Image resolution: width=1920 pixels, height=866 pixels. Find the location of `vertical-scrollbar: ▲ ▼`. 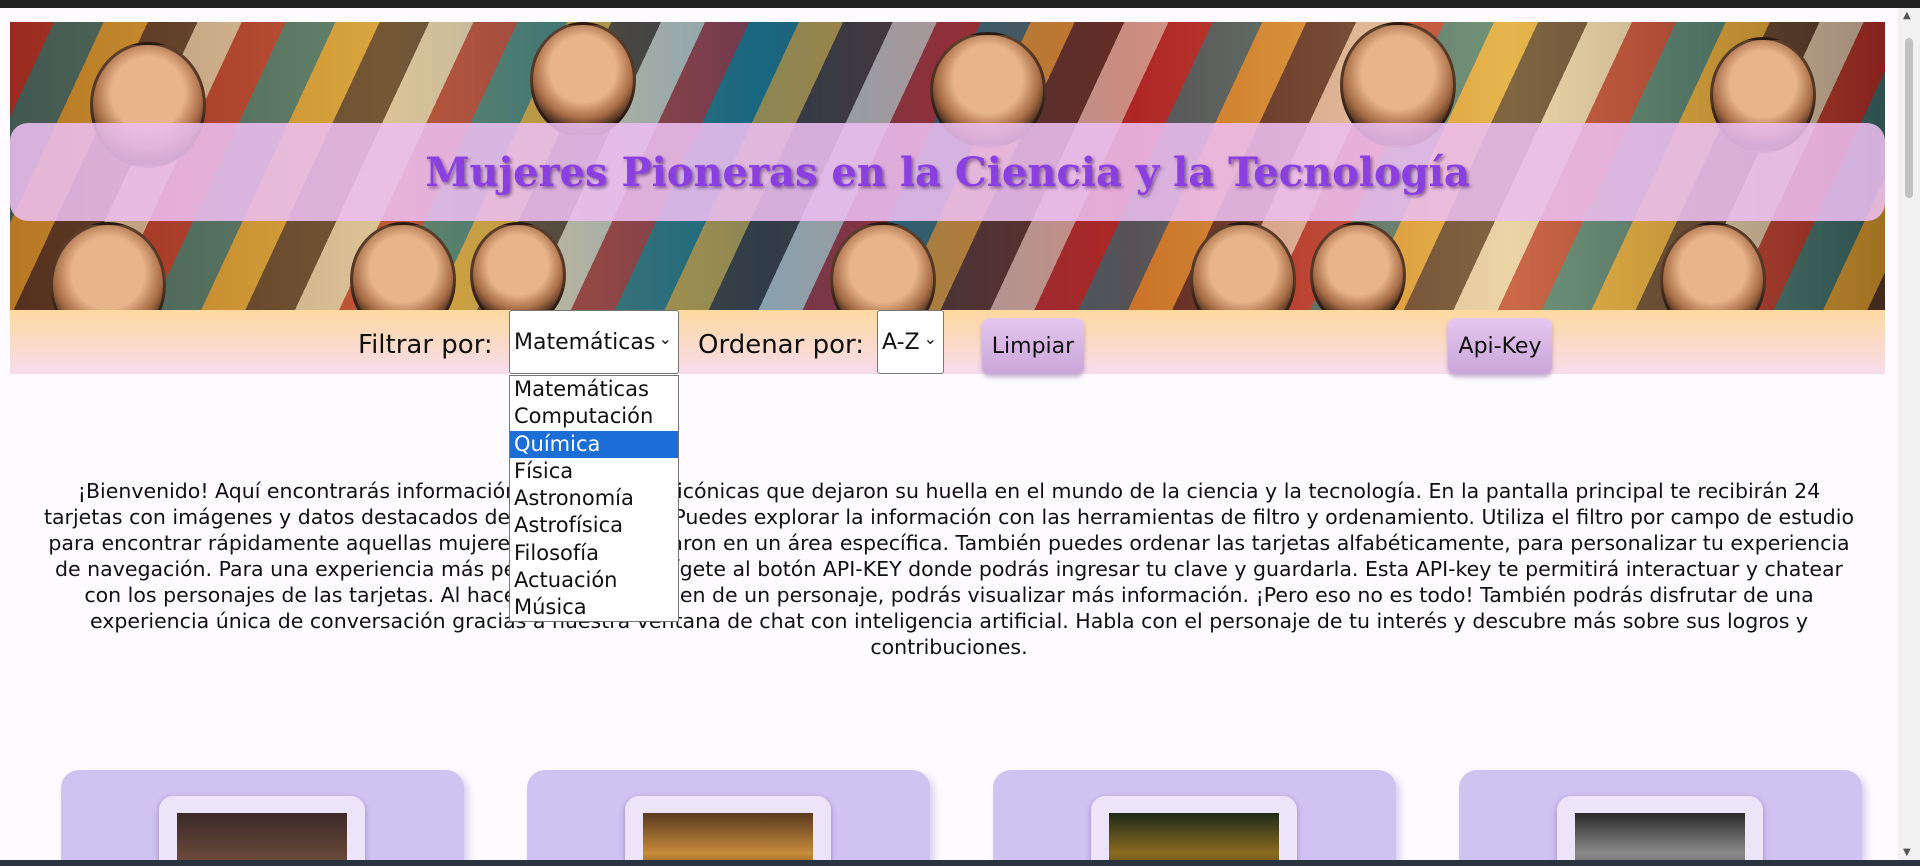

vertical-scrollbar: ▲ ▼ is located at coordinates (1909, 434).